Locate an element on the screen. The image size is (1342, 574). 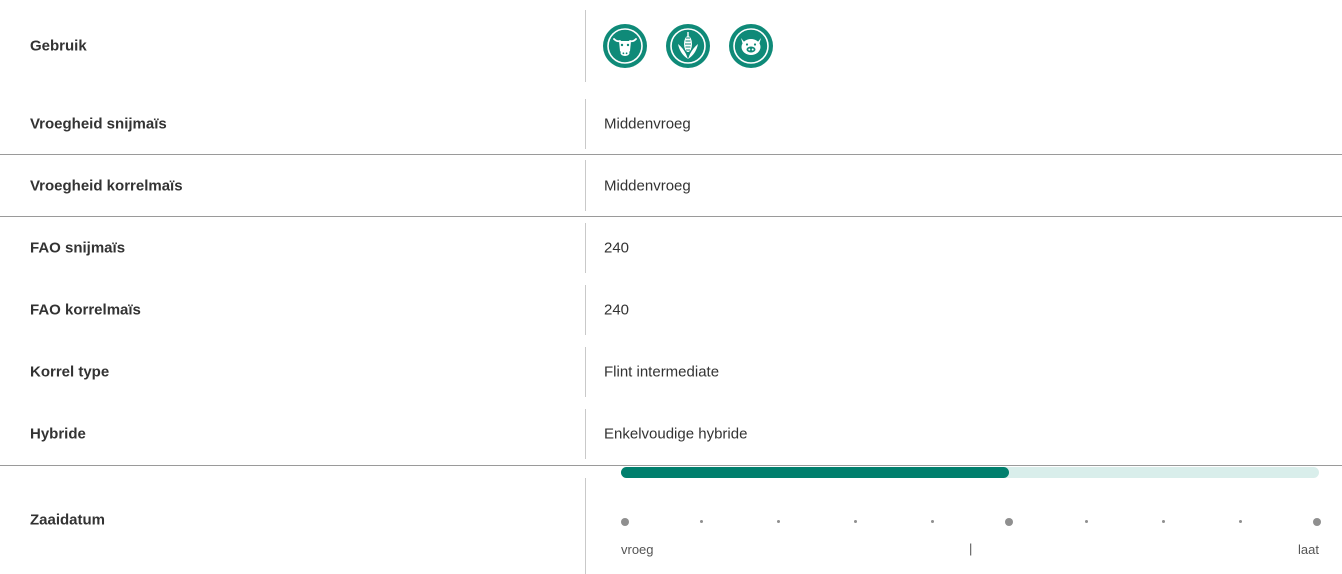
row-value: Enkelvoudige hybride is located at coordinates (676, 434).